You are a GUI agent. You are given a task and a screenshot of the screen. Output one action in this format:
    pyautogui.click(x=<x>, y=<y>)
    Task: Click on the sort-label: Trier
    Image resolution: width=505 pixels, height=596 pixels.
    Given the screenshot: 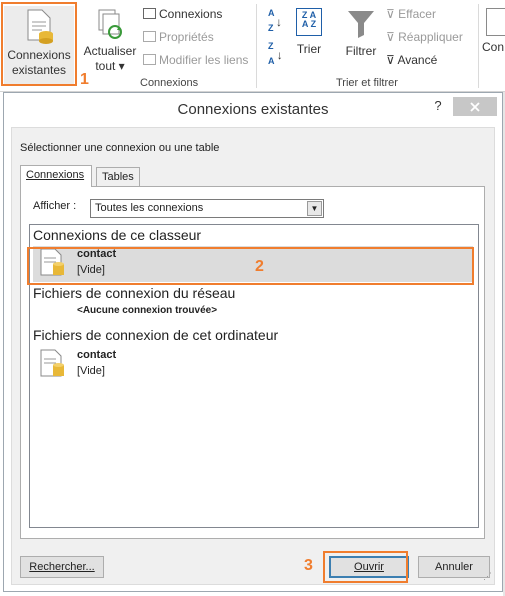 What is the action you would take?
    pyautogui.click(x=309, y=49)
    